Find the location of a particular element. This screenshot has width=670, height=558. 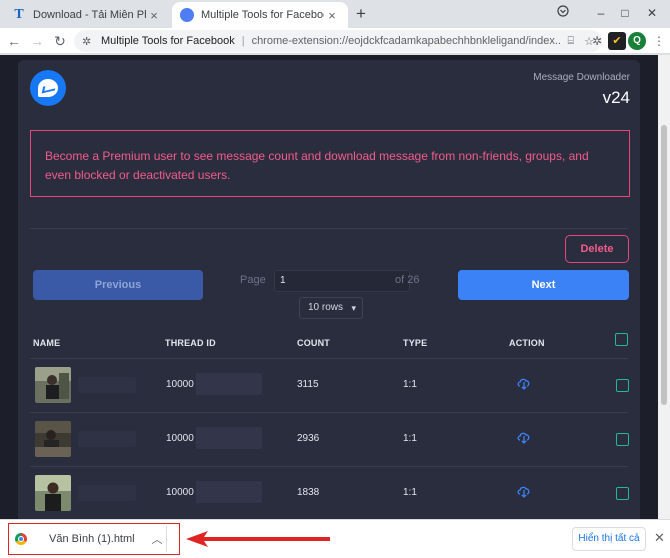

reload-button: ↻ is located at coordinates (60, 41).